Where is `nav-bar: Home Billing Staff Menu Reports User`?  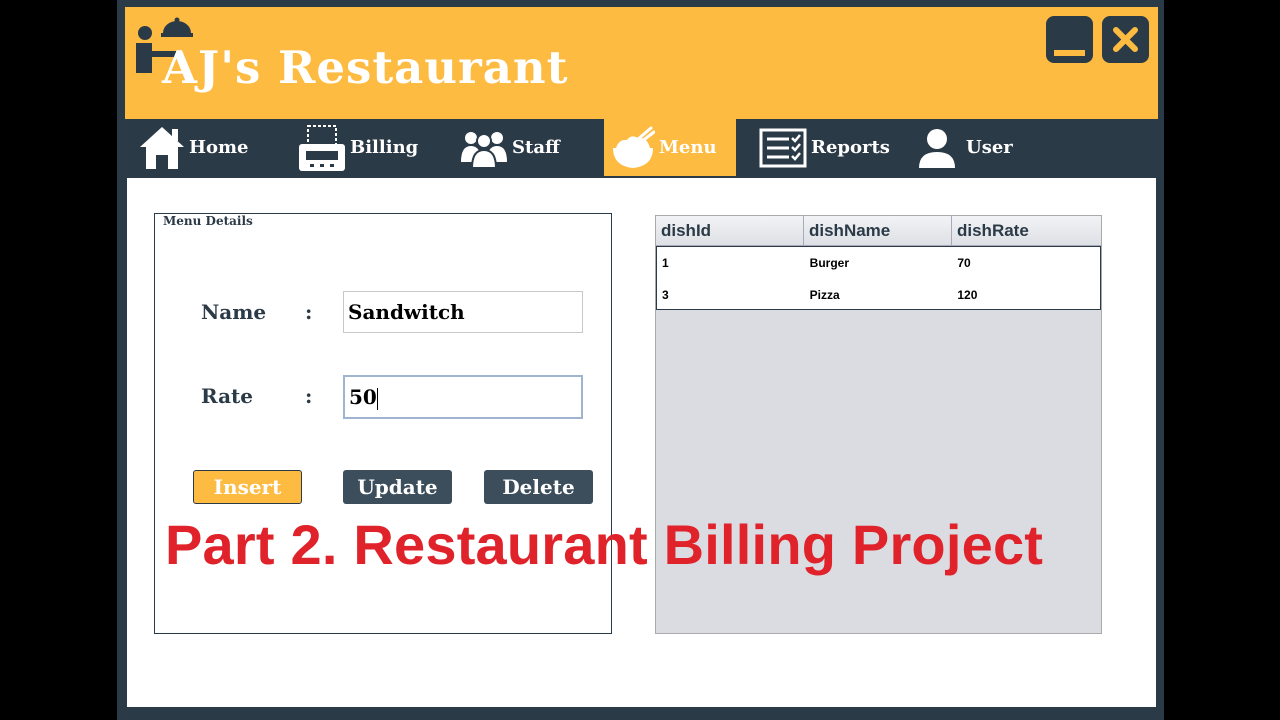 nav-bar: Home Billing Staff Menu Reports User is located at coordinates (641, 147).